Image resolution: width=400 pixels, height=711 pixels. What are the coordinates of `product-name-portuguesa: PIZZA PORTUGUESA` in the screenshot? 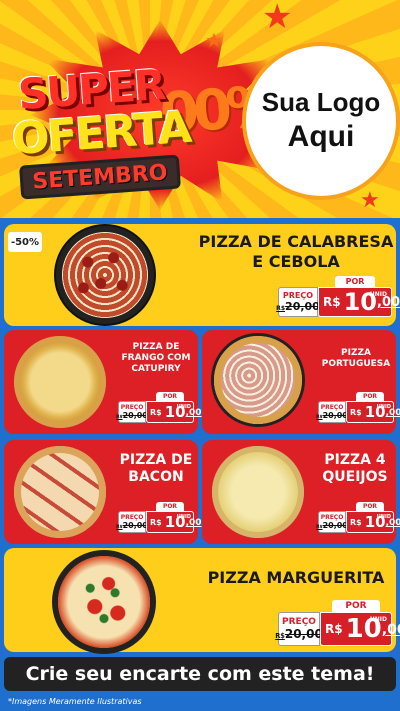 It's located at (356, 359).